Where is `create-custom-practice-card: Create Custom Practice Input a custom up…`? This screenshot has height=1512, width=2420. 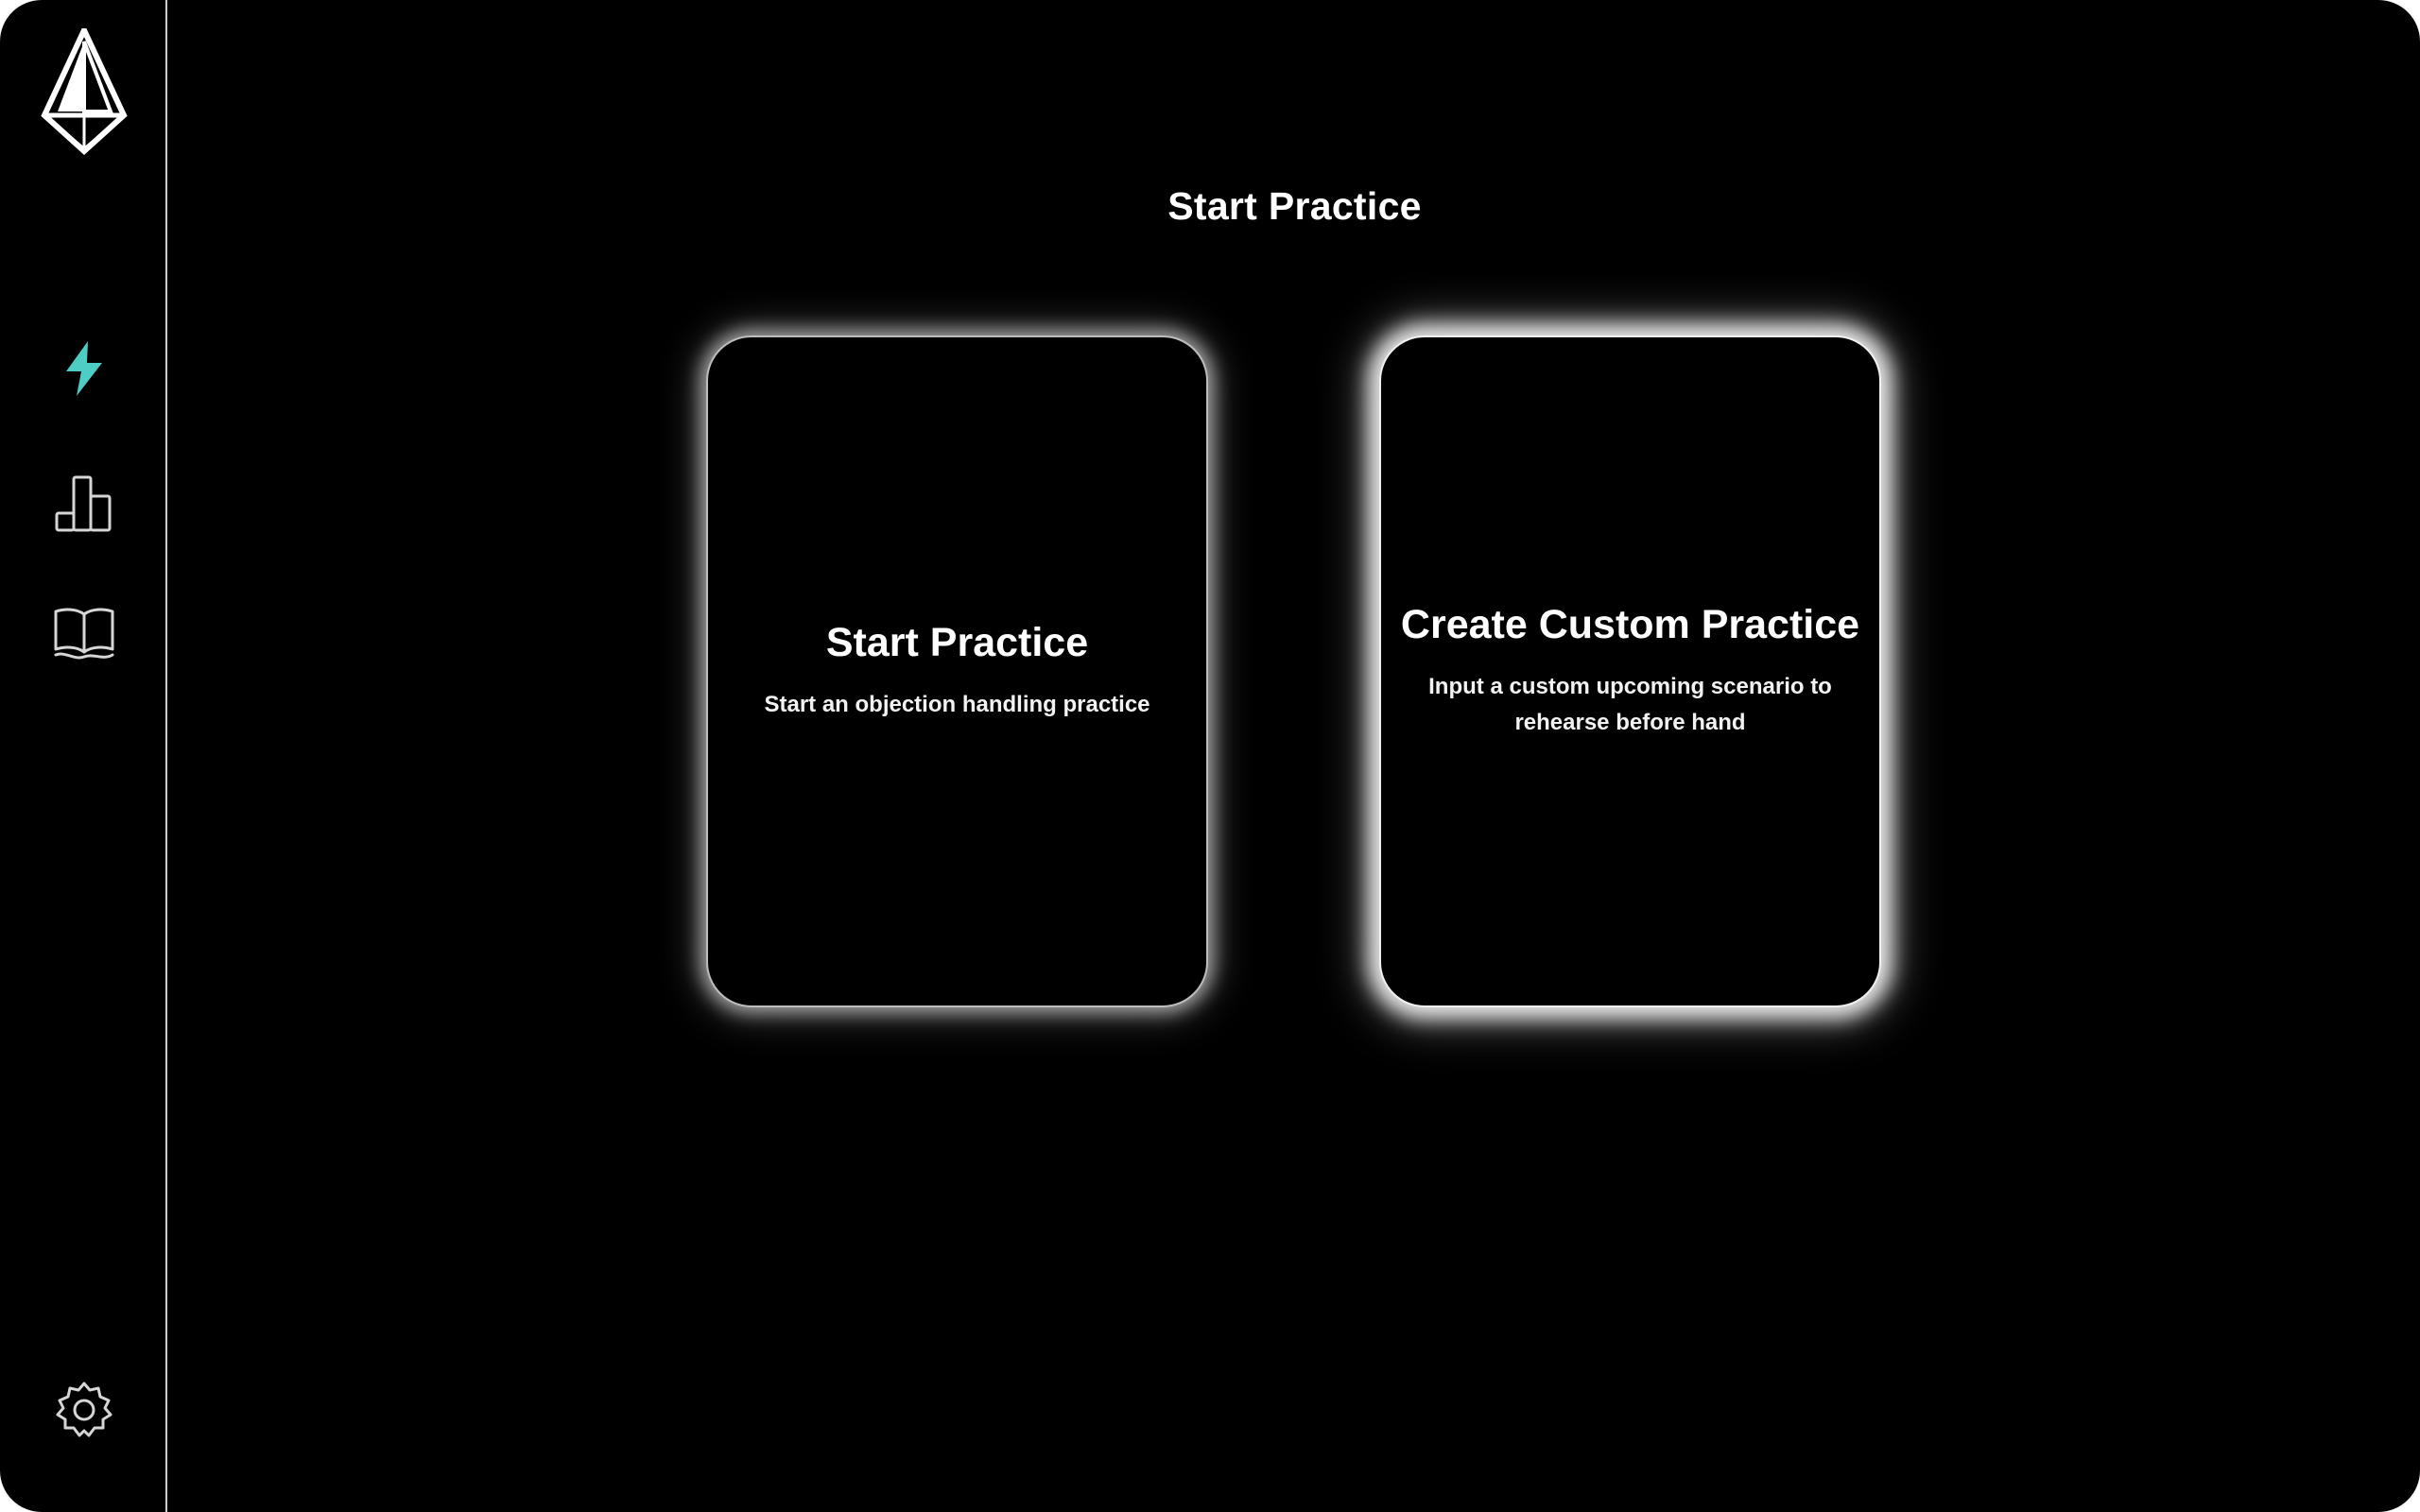
create-custom-practice-card: Create Custom Practice Input a custom up… is located at coordinates (1630, 671).